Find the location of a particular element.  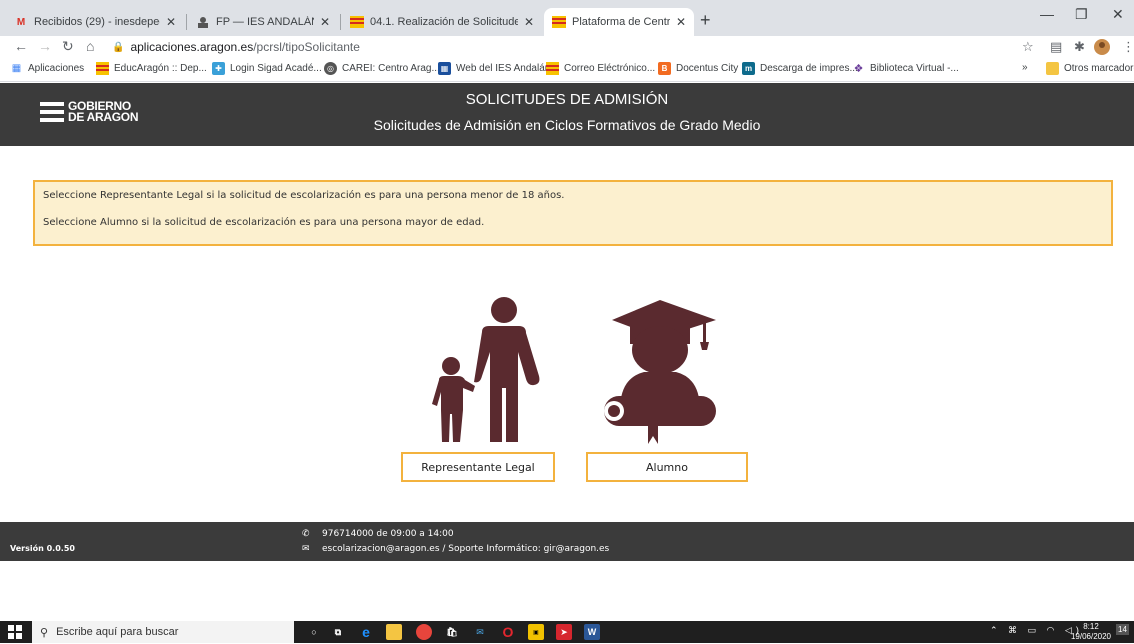

tab-title: 04.1. Realización de Solicitudes d is located at coordinates (444, 22).